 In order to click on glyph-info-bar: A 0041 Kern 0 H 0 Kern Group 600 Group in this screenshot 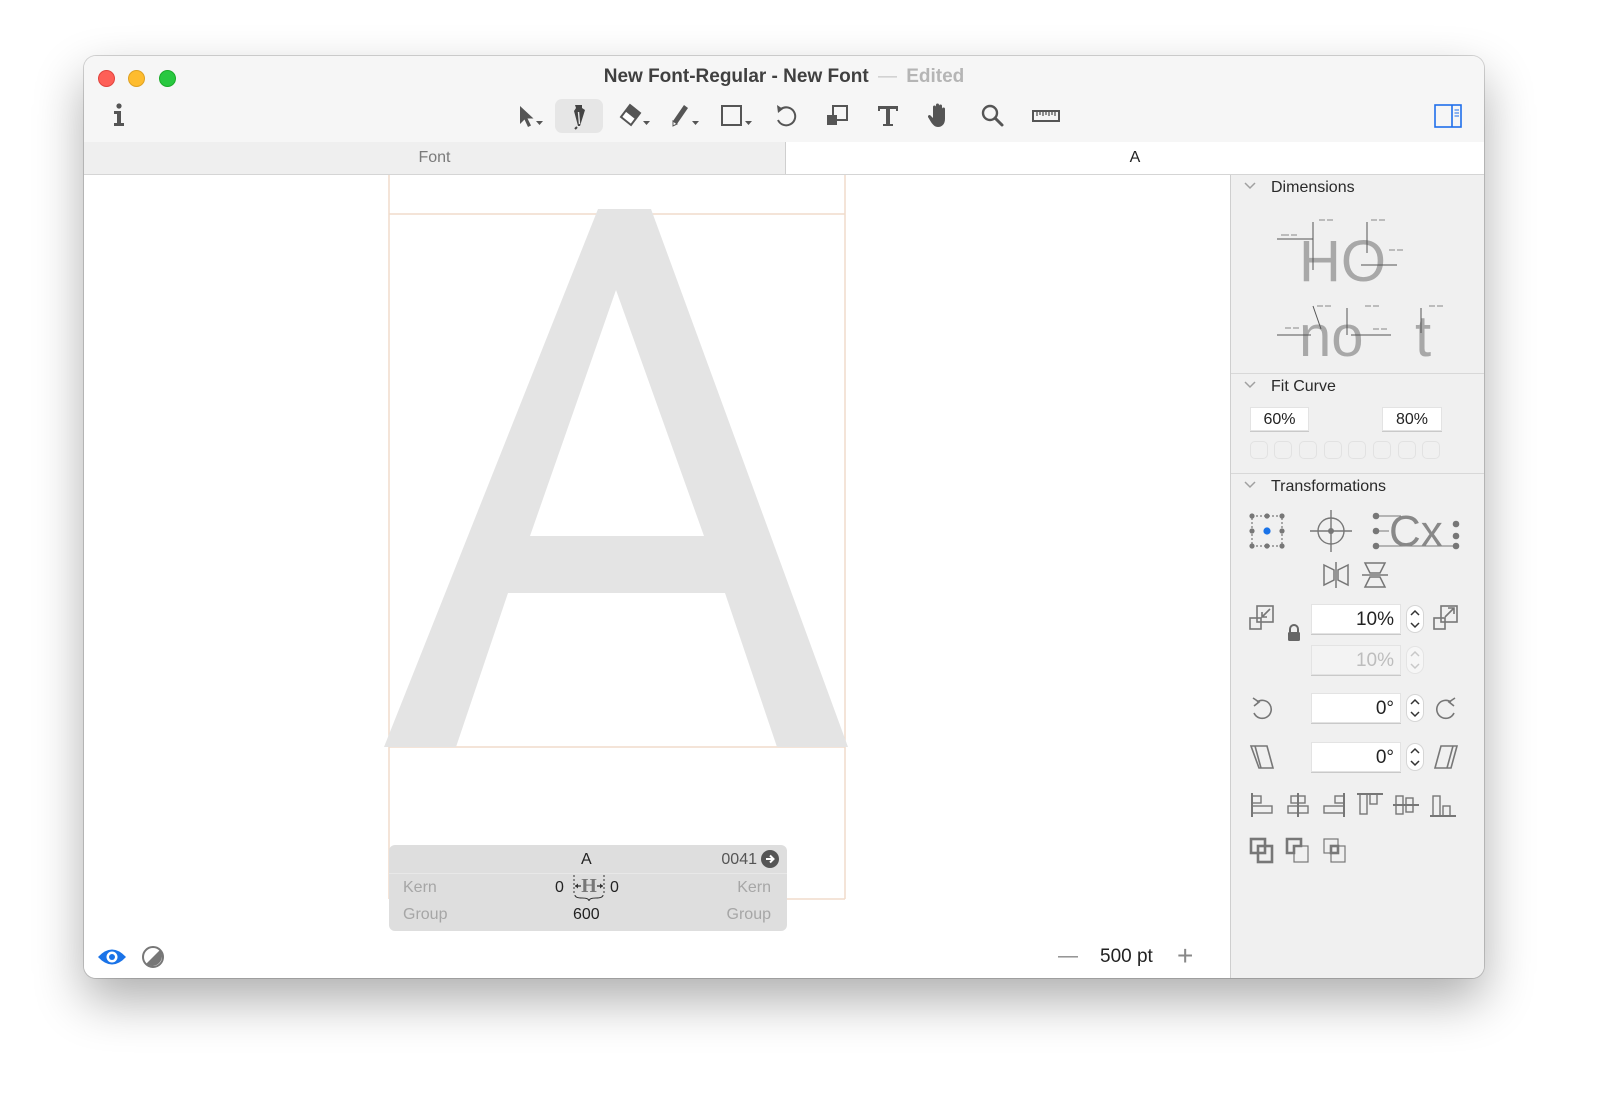, I will do `click(588, 888)`.